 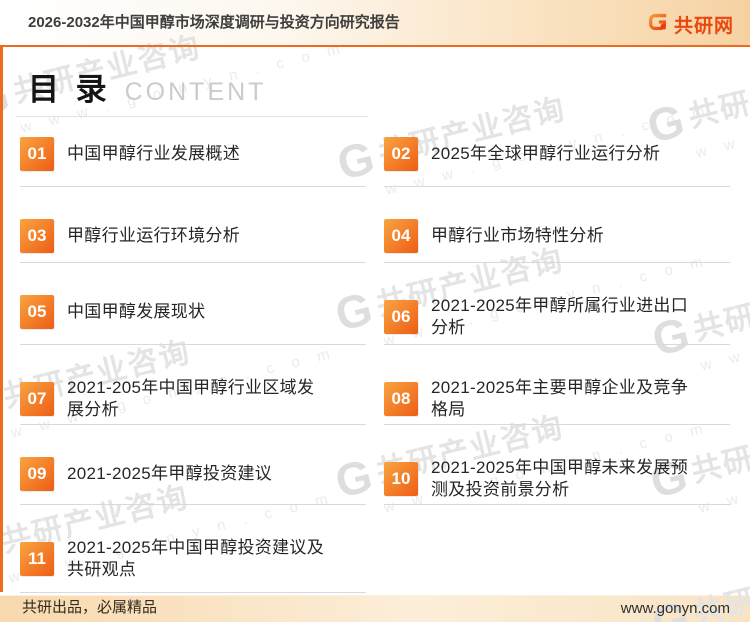 I want to click on item-number-badge: 07, so click(x=37, y=399).